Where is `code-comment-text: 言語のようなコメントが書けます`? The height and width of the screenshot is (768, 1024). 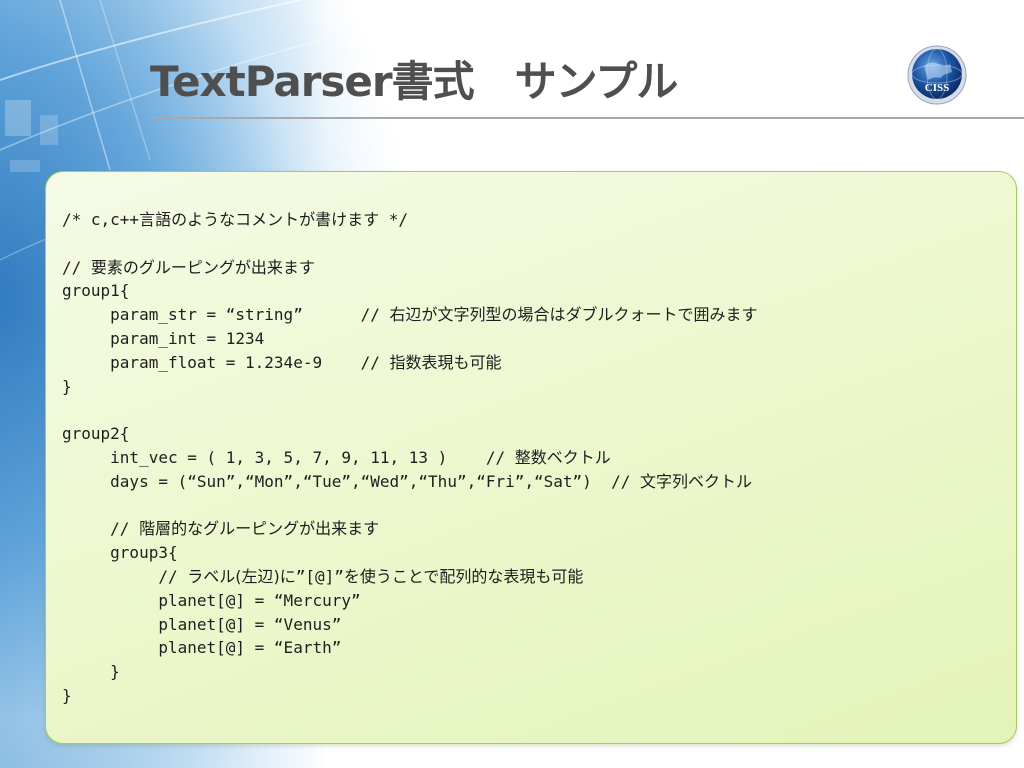 code-comment-text: 言語のようなコメントが書けます is located at coordinates (259, 219).